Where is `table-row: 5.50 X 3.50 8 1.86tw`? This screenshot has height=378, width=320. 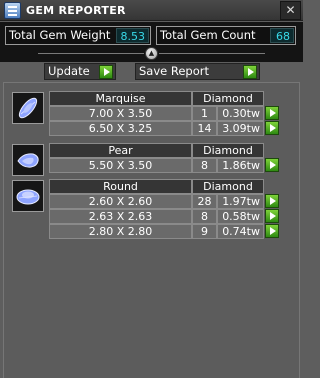 table-row: 5.50 X 3.50 8 1.86tw is located at coordinates (164, 165).